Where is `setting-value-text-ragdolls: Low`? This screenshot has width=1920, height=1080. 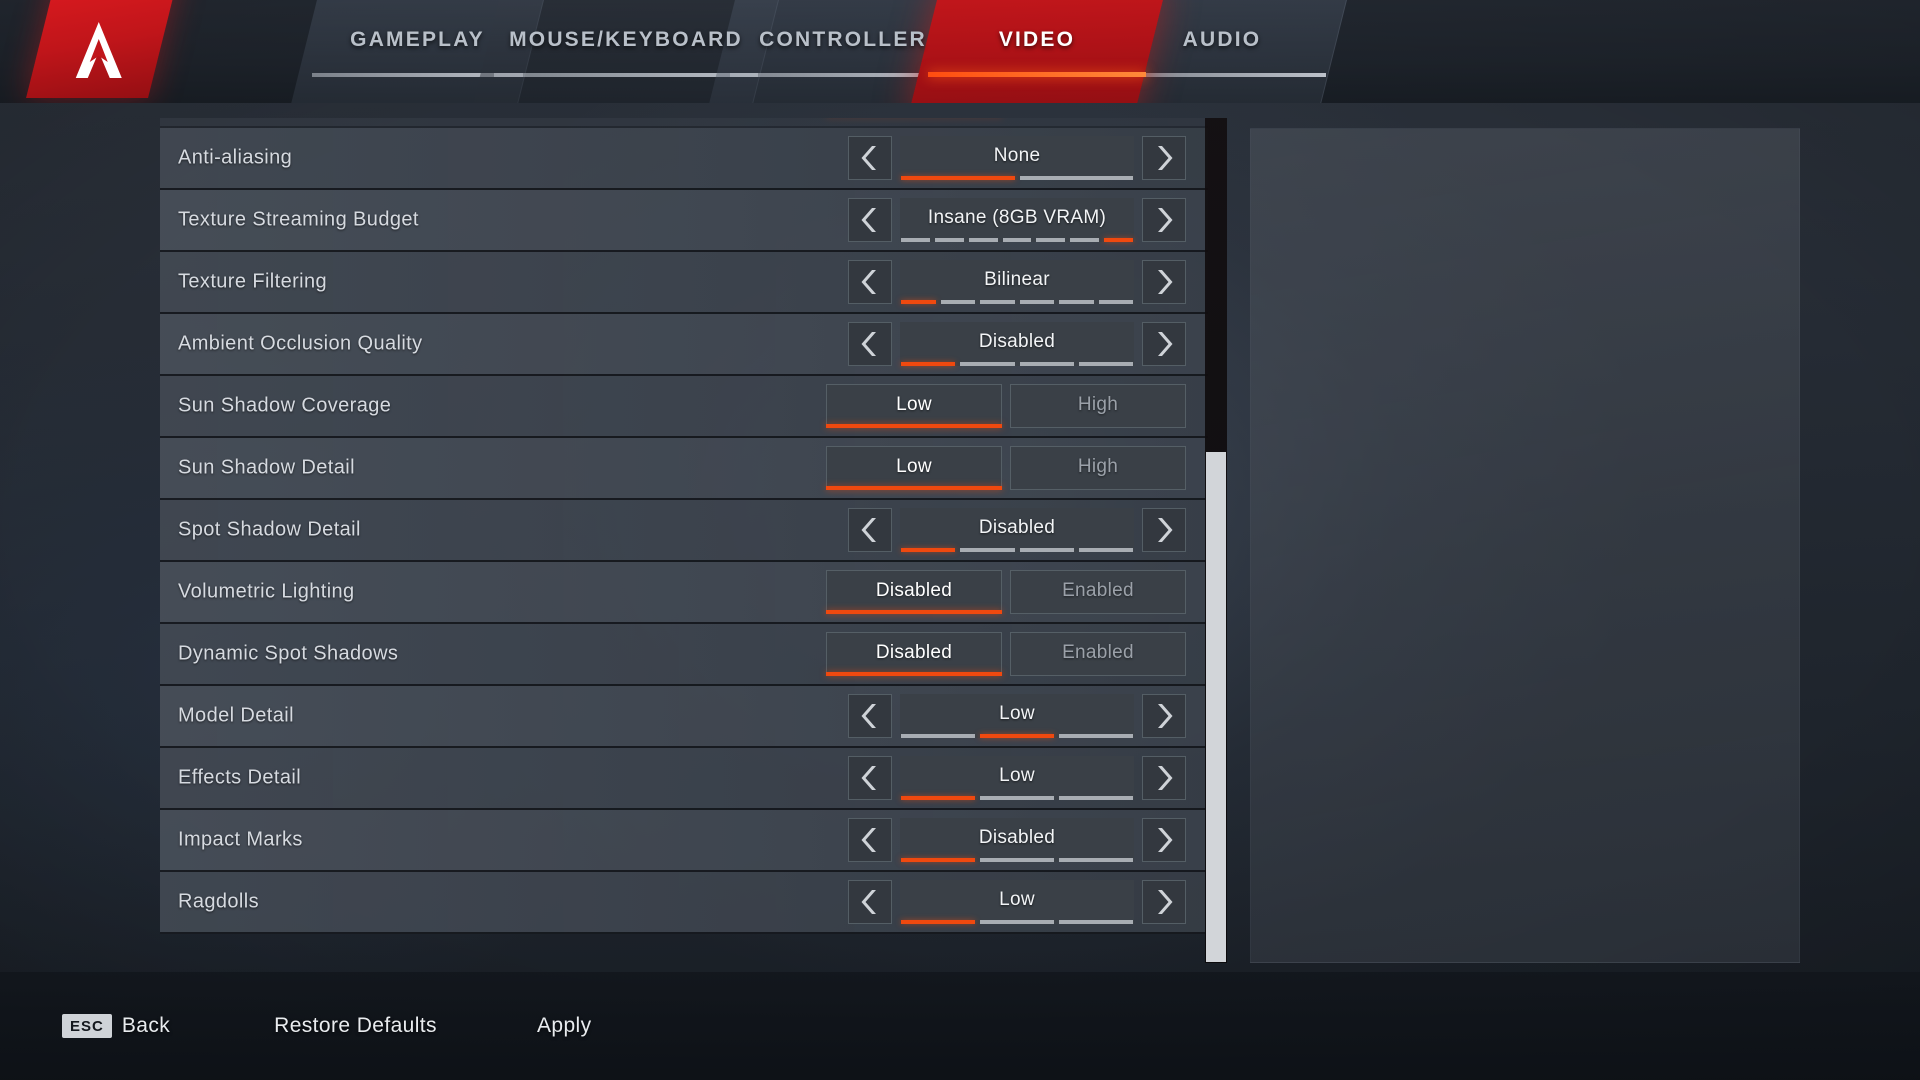
setting-value-text-ragdolls: Low is located at coordinates (1017, 899).